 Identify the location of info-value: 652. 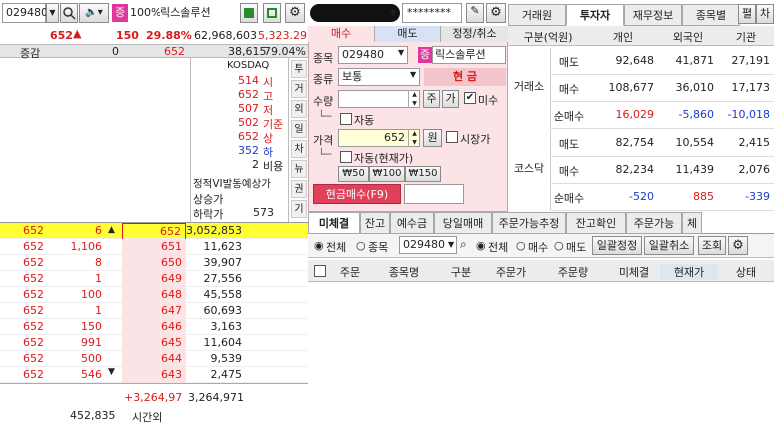
(248, 136).